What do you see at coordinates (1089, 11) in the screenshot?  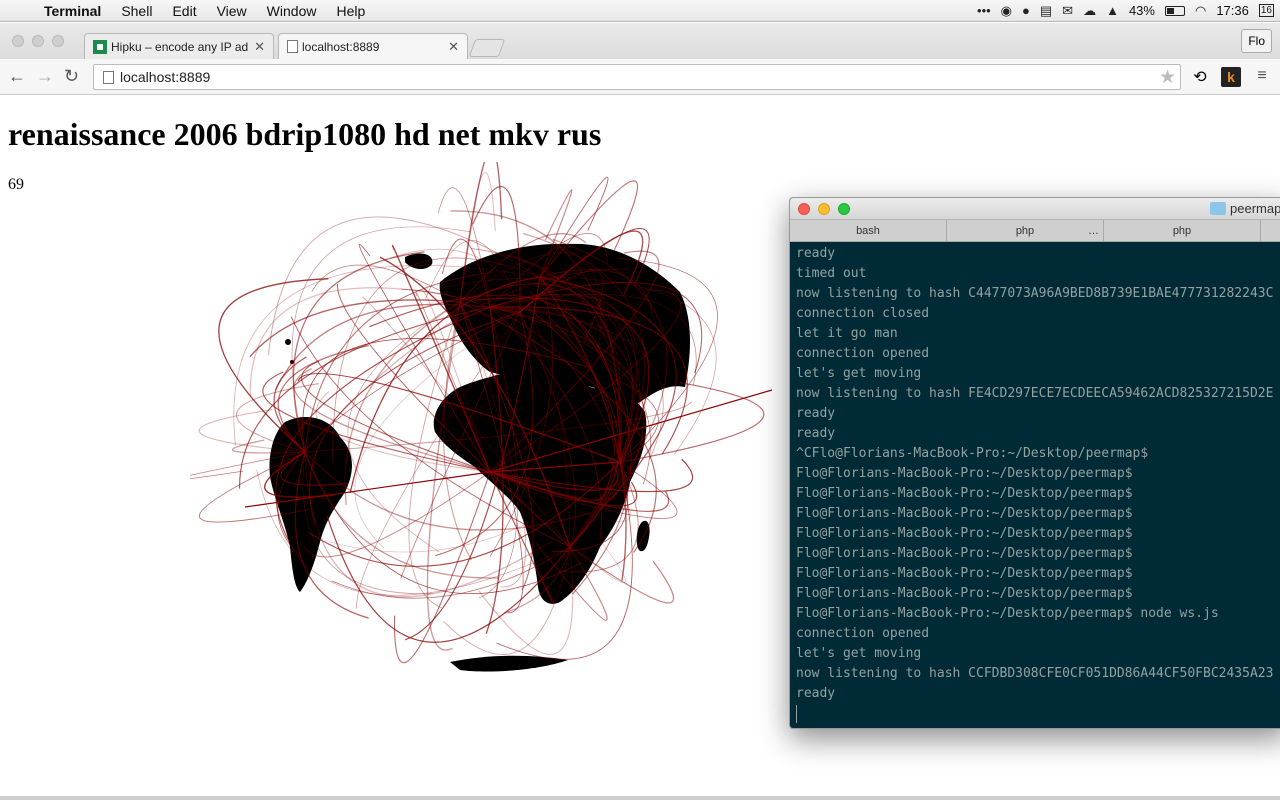 I see `cloud-icon: ☁` at bounding box center [1089, 11].